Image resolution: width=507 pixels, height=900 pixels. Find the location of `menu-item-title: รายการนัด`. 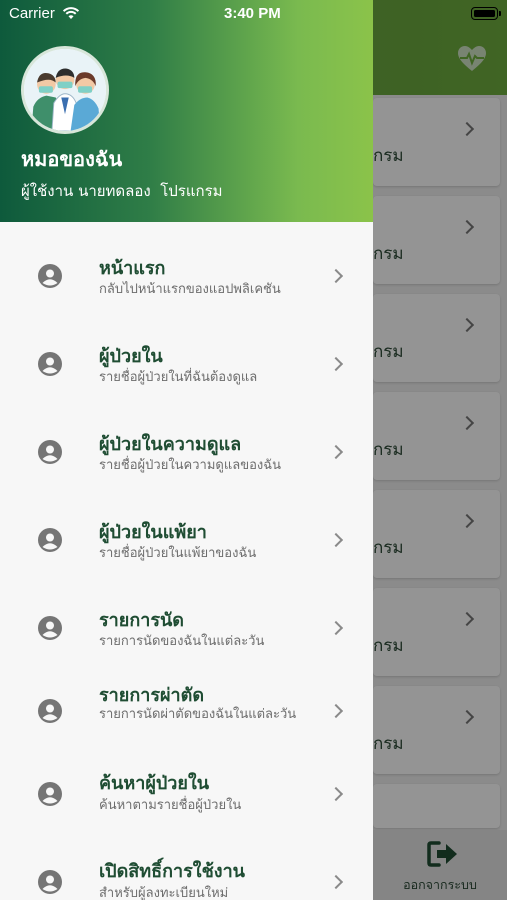

menu-item-title: รายการนัด is located at coordinates (141, 620).